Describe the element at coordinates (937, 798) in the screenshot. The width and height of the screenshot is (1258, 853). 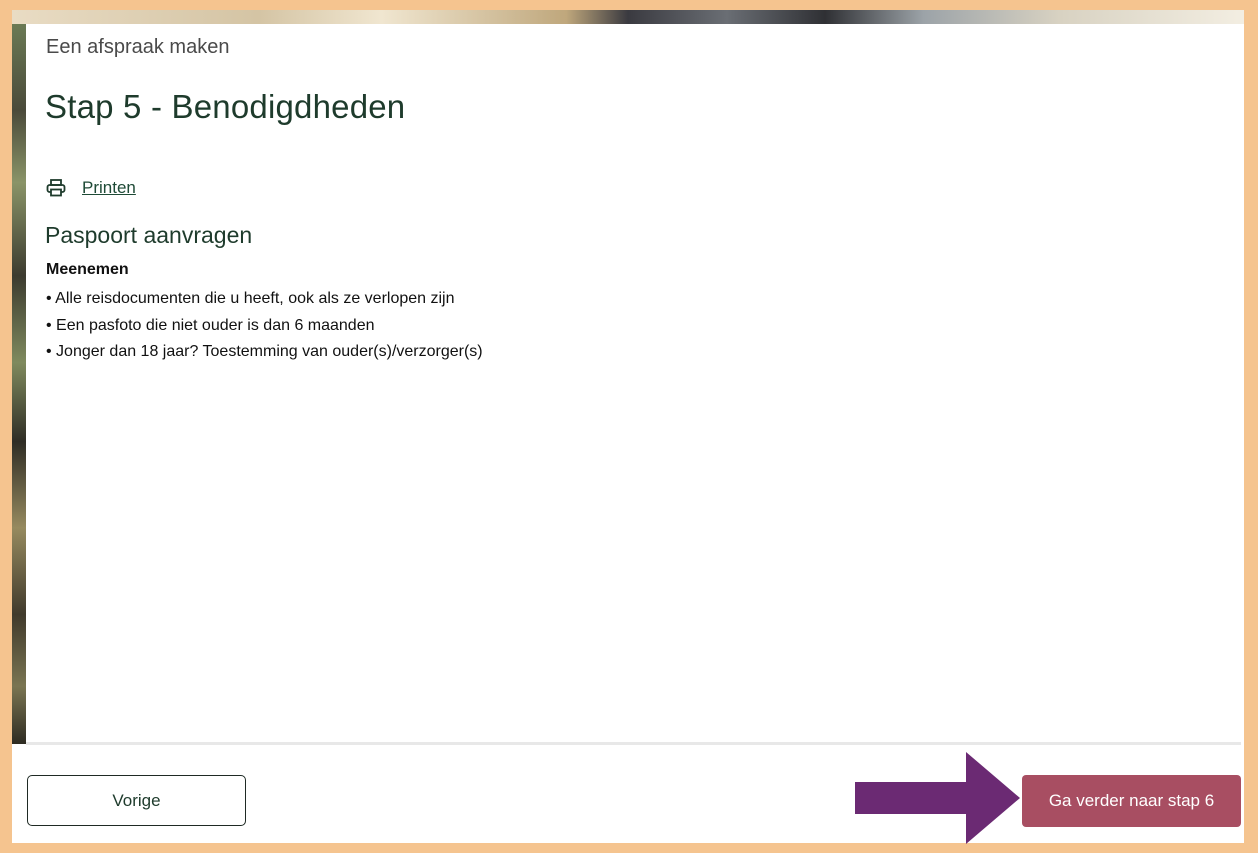
I see `arrow-right-icon` at that location.